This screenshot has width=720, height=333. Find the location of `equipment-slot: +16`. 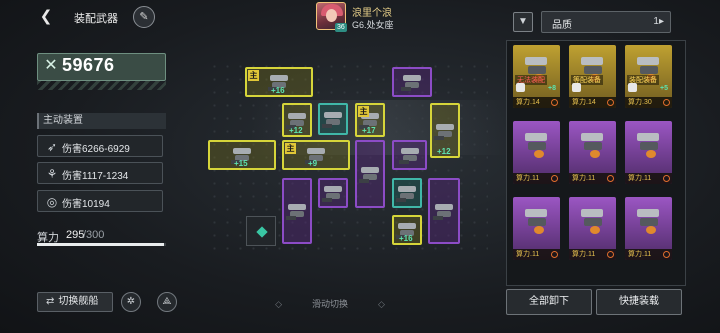

equipment-slot: +16 is located at coordinates (407, 230).